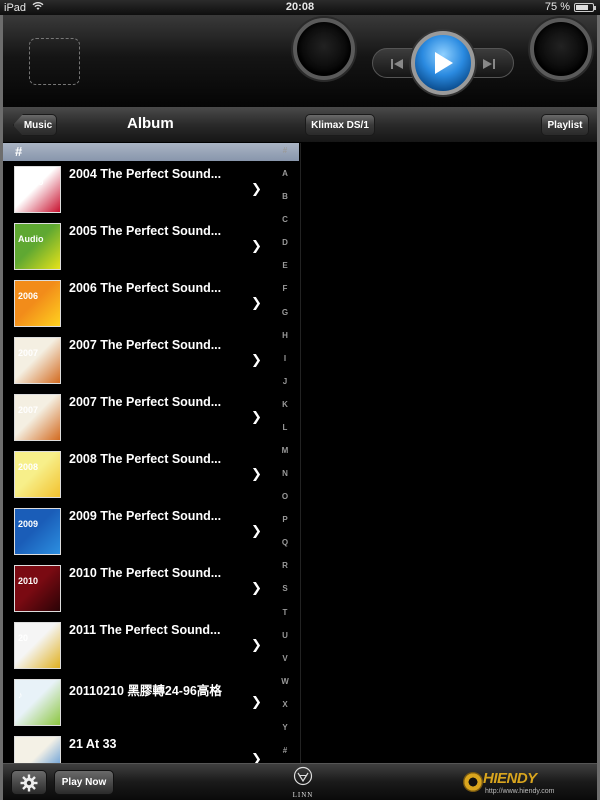 The height and width of the screenshot is (800, 600). I want to click on album-artwork-text: 2008, so click(28, 467).